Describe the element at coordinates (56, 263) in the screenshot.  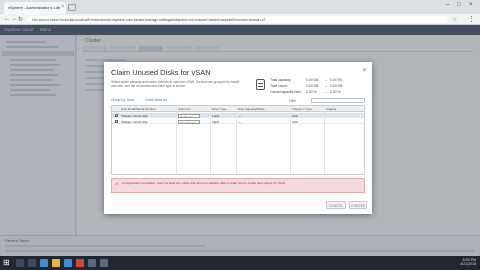
I see `file-explorer-icon` at that location.